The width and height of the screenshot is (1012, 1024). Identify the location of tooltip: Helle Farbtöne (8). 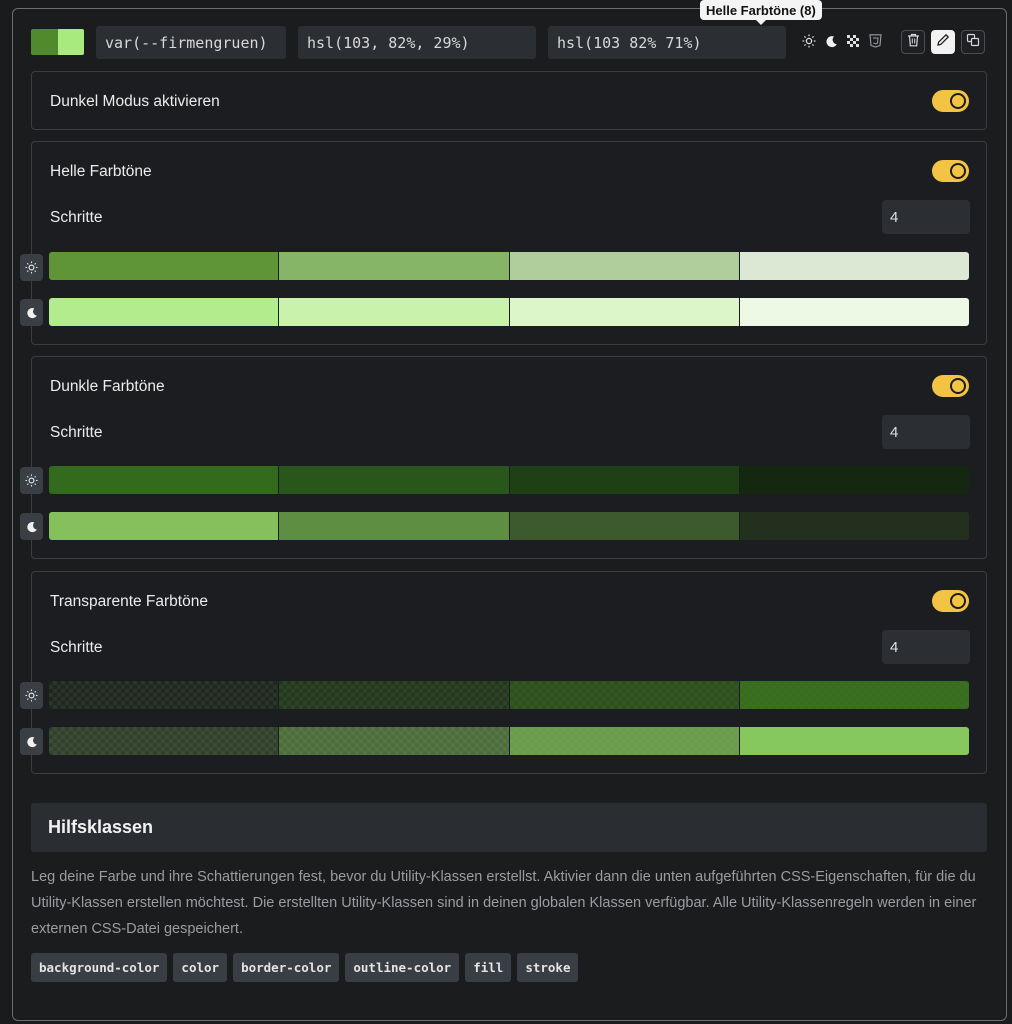
(761, 12).